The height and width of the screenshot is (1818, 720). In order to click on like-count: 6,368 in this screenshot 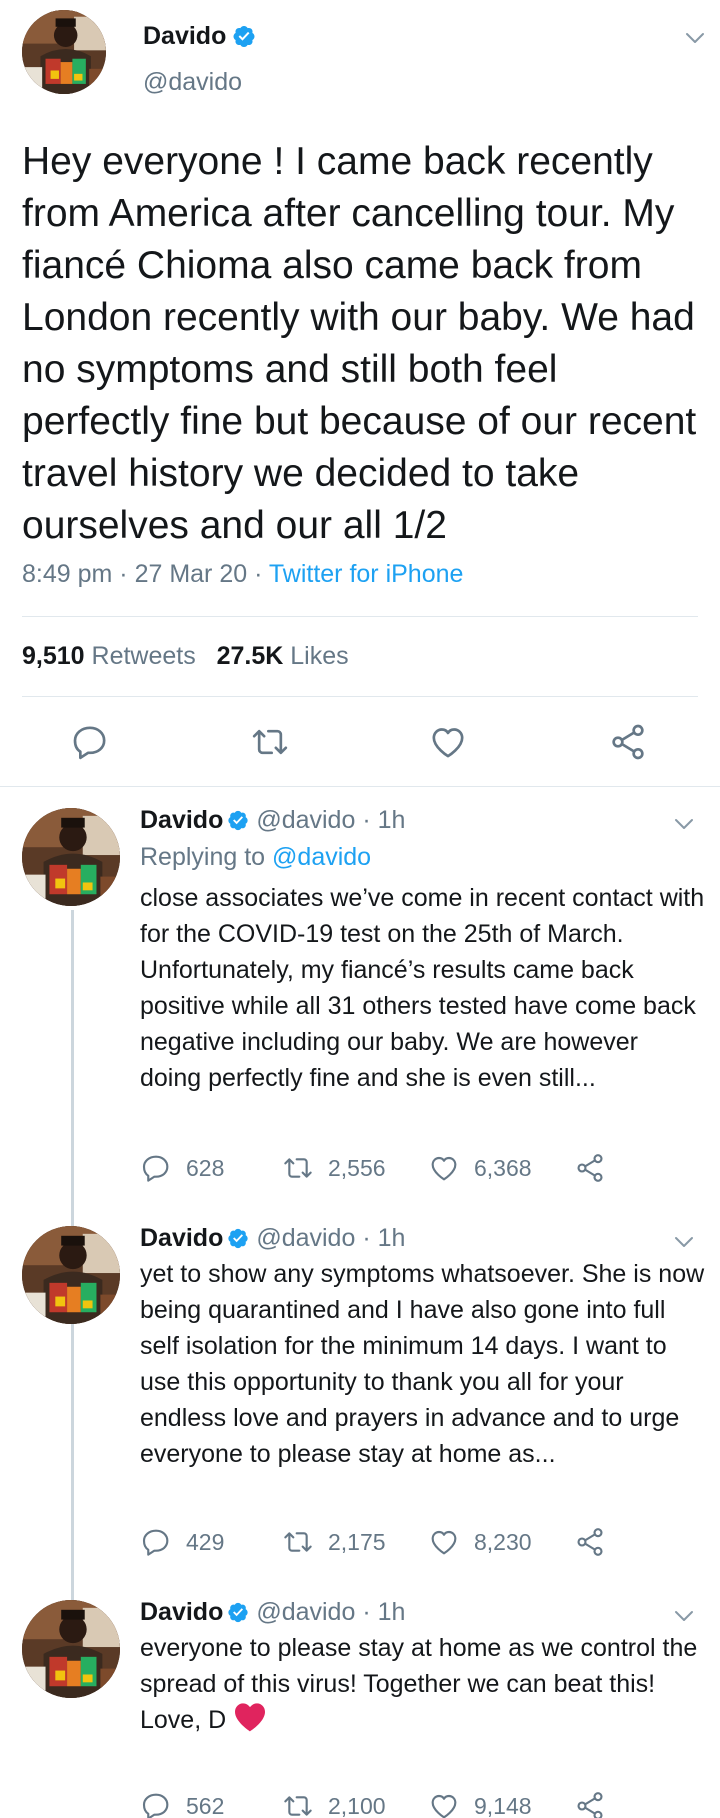, I will do `click(503, 1167)`.